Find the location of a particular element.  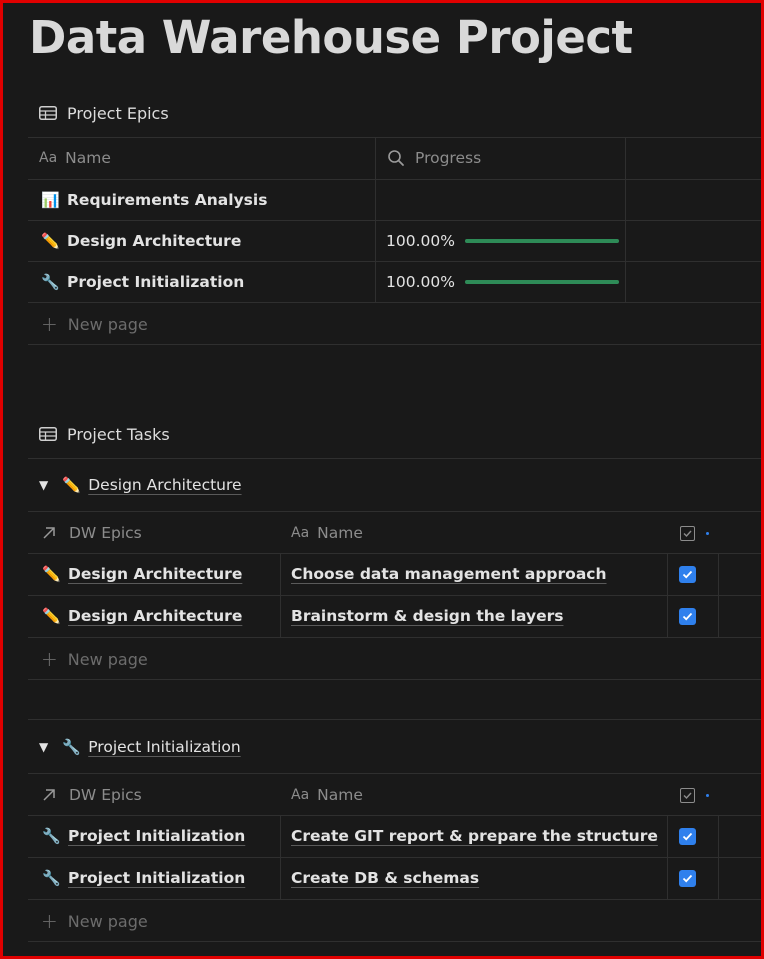

tasks-database-title: Project Tasks is located at coordinates (104, 434).